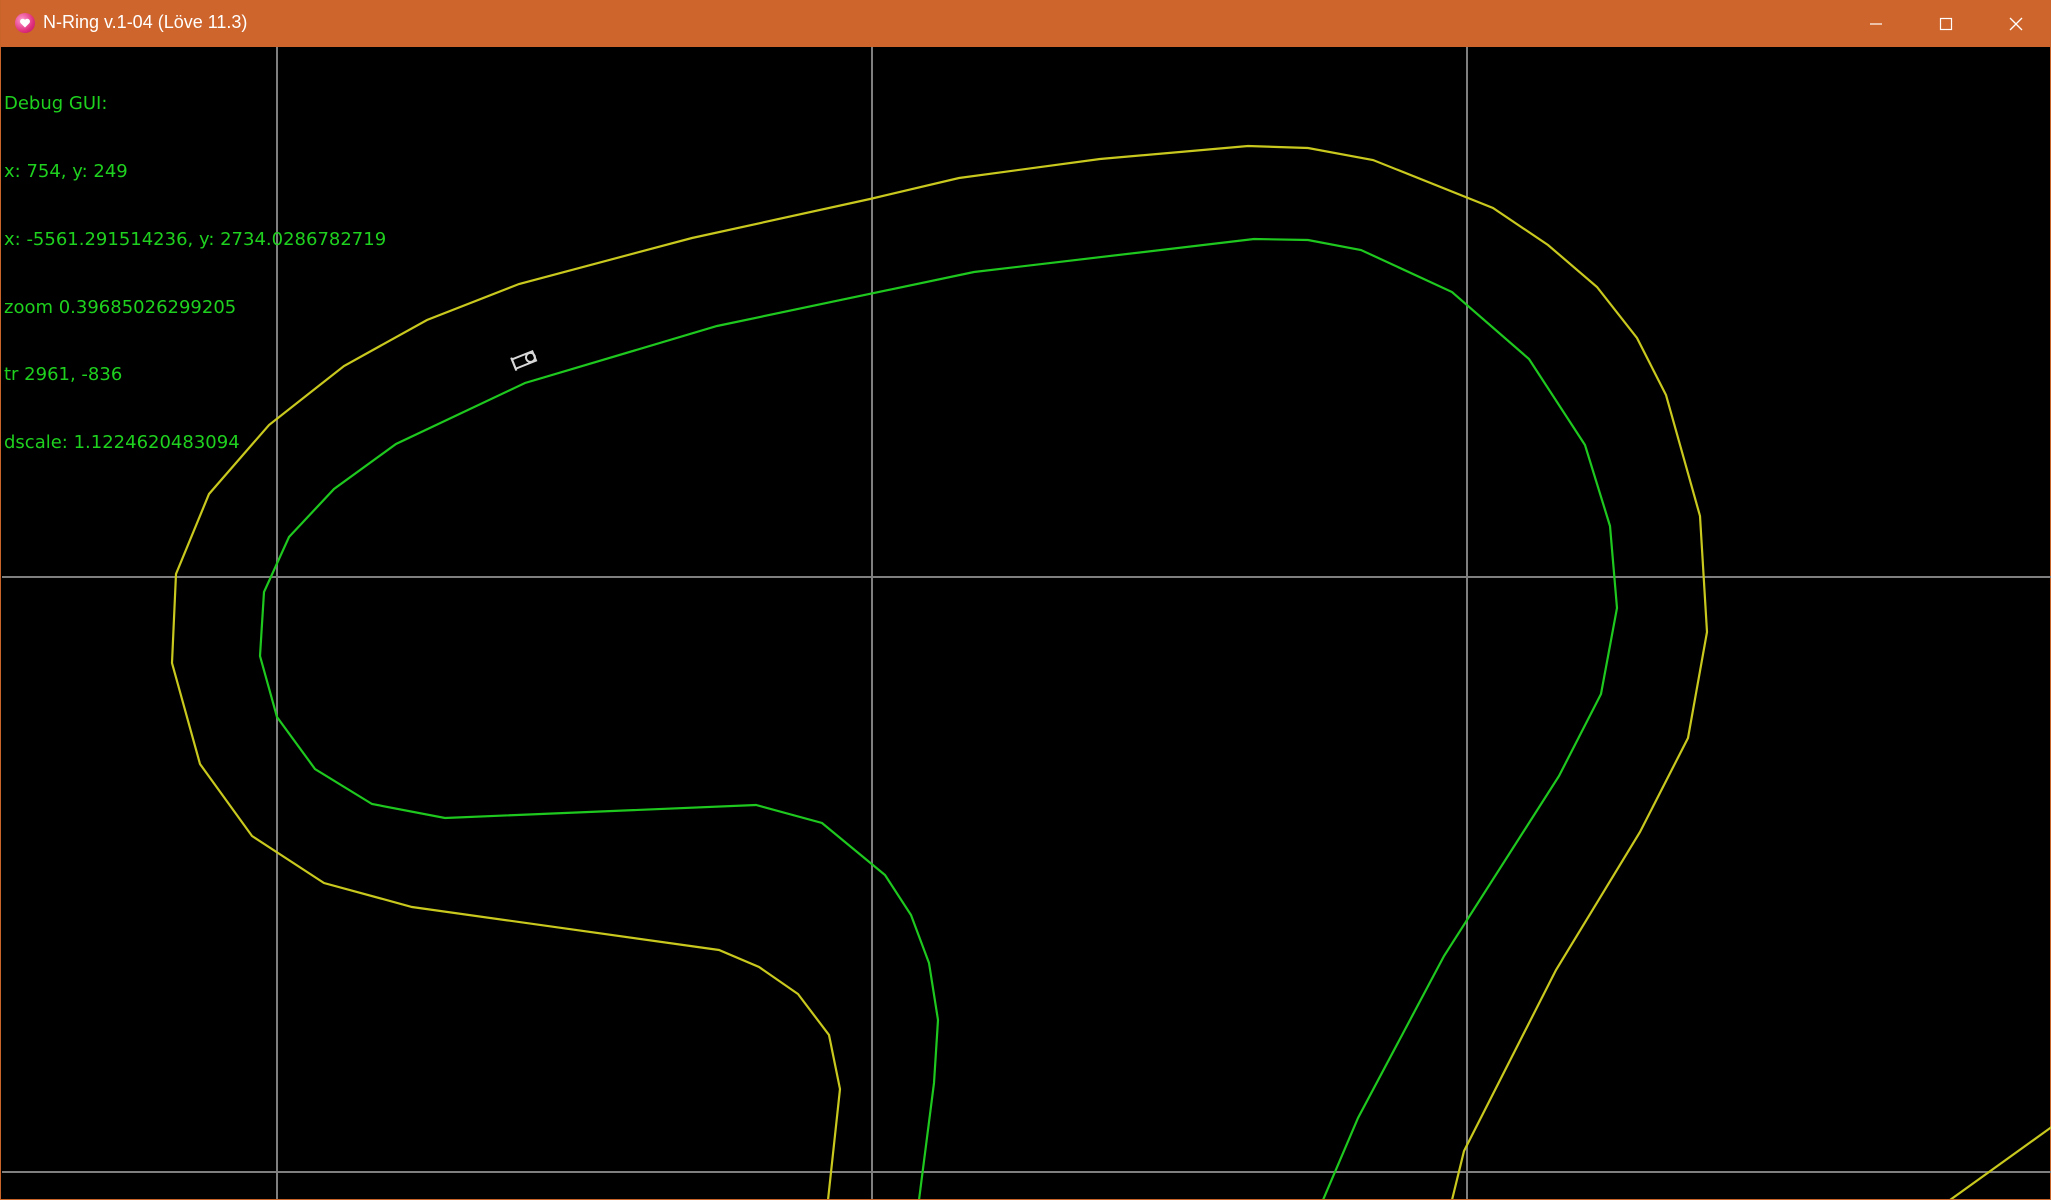 Image resolution: width=2051 pixels, height=1200 pixels. What do you see at coordinates (1026, 23) in the screenshot?
I see `title-bar: N-Ring v.1-04 (Löve 11.3)` at bounding box center [1026, 23].